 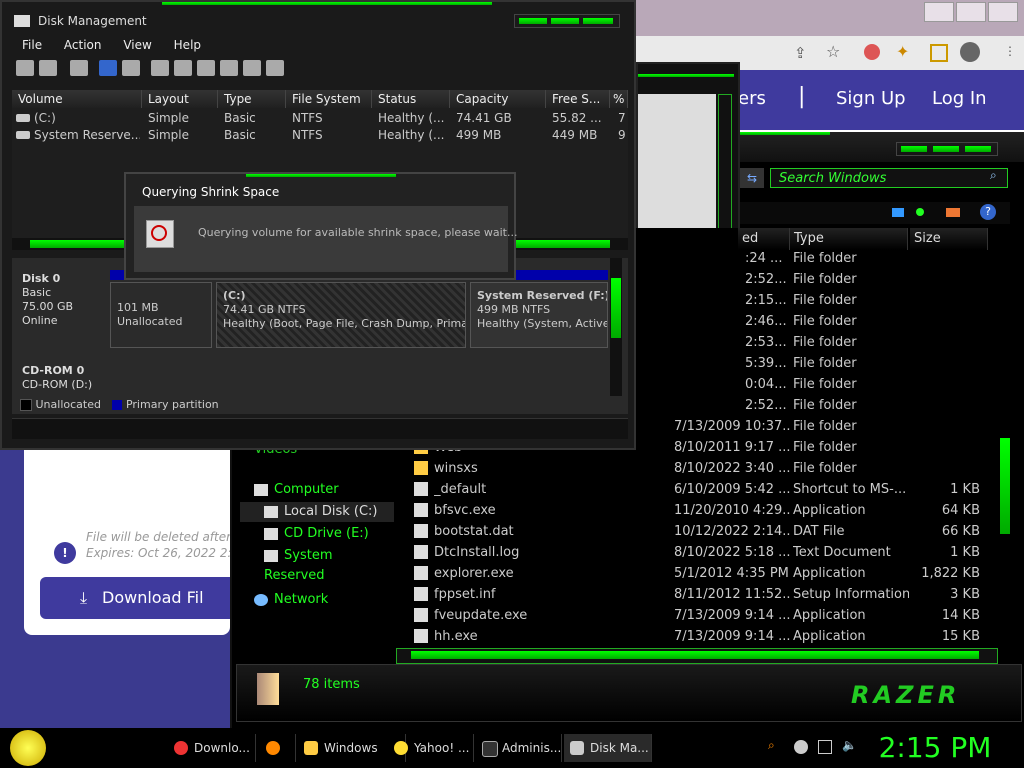 I want to click on column-file-system: File System, so click(x=329, y=99).